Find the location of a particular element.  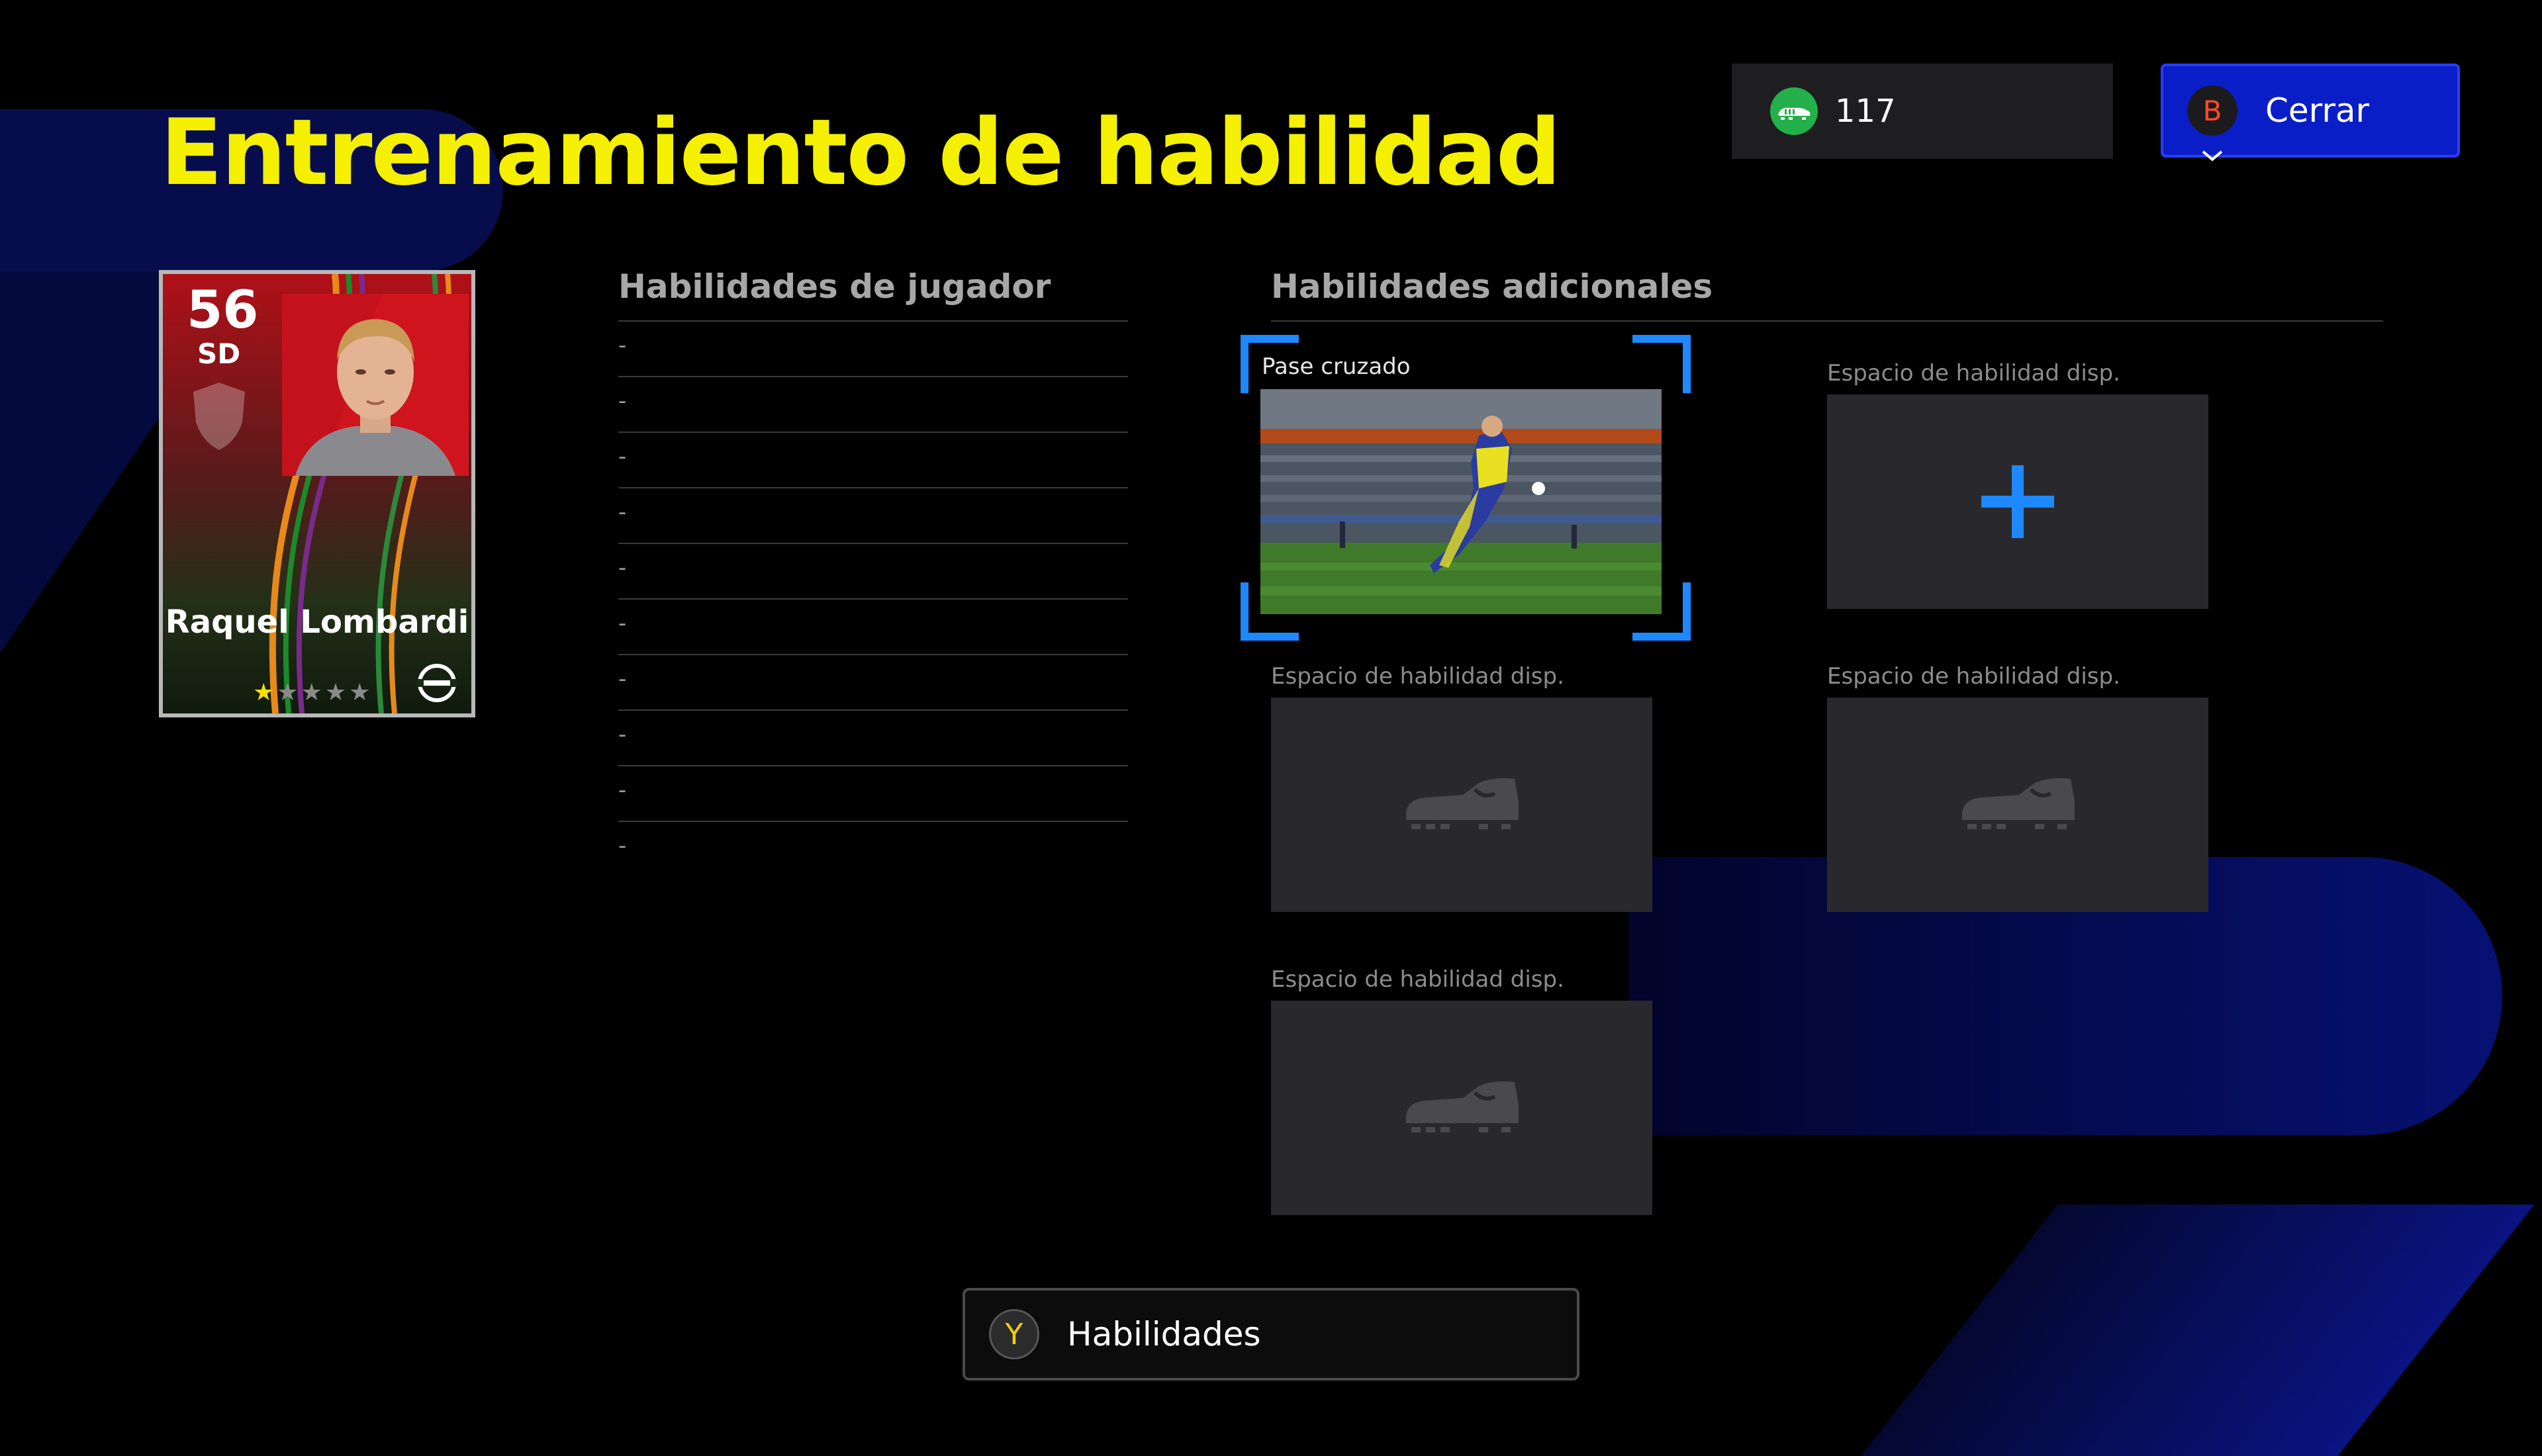

b-button-key: B is located at coordinates (2212, 111).